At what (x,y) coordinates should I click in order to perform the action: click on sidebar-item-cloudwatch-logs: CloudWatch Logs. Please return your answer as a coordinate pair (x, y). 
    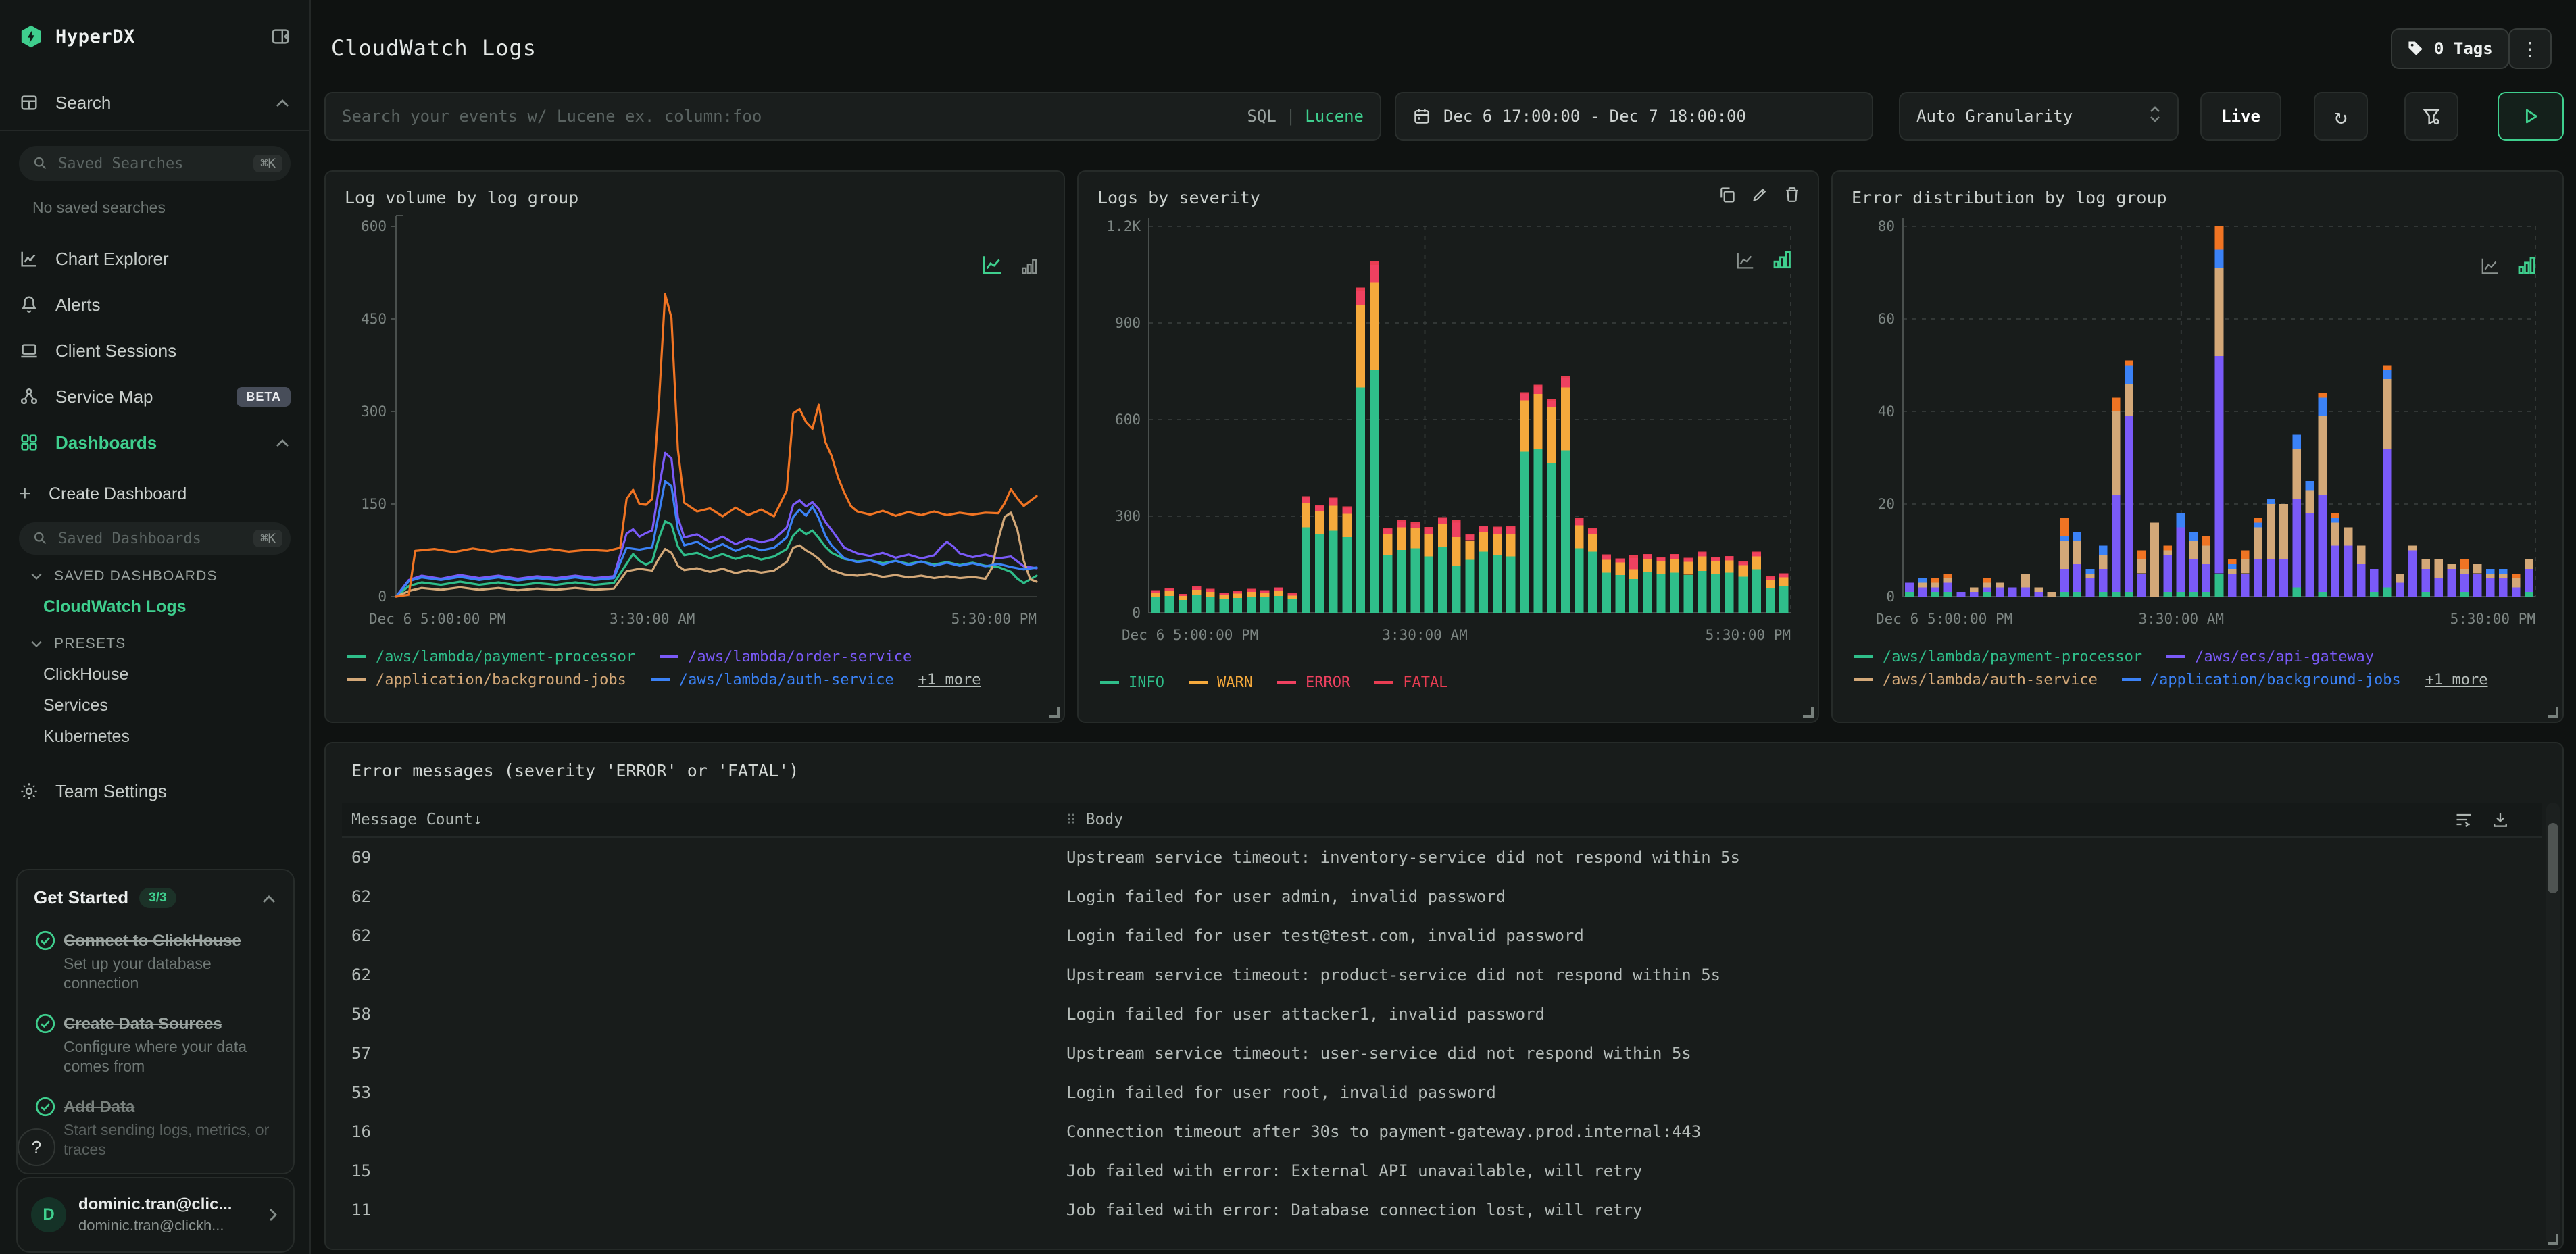
    Looking at the image, I should click on (155, 606).